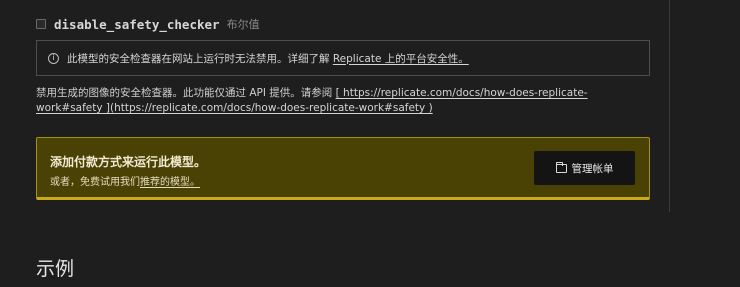 The height and width of the screenshot is (287, 740). Describe the element at coordinates (401, 59) in the screenshot. I see `platform-safety-link: Replicate 上的平台安全性。` at that location.